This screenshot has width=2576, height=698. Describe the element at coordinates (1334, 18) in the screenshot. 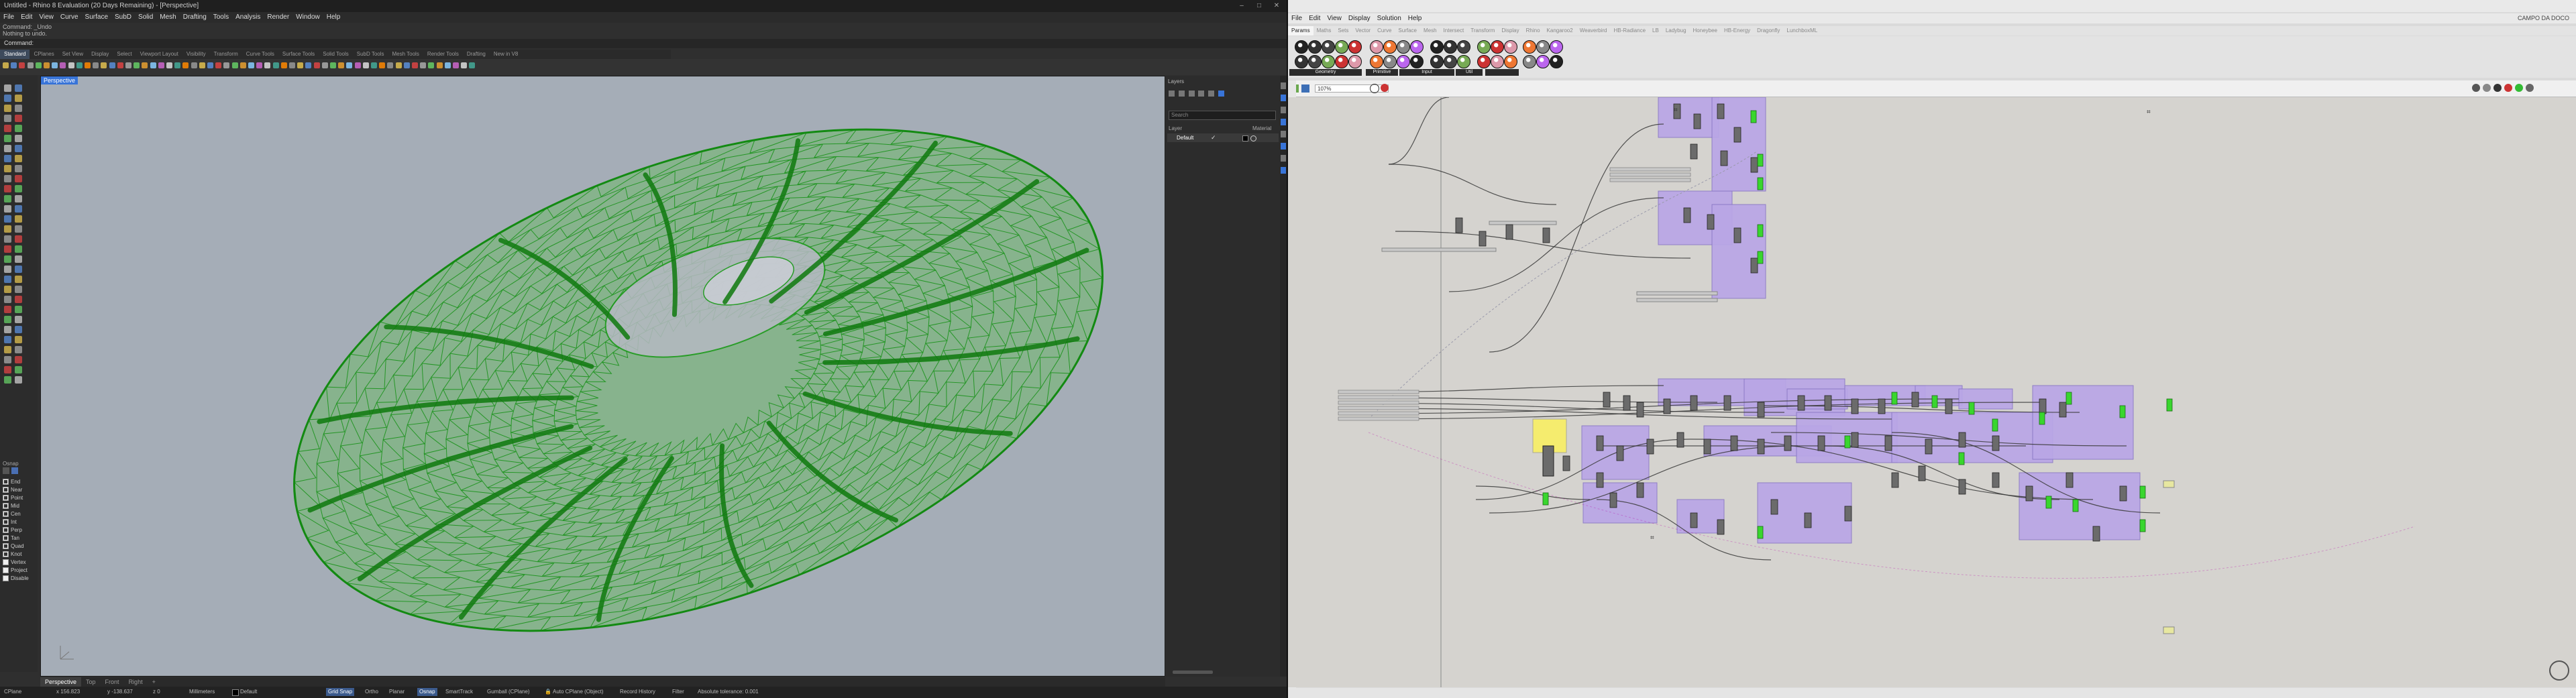

I see `gh-menu-view: View` at that location.